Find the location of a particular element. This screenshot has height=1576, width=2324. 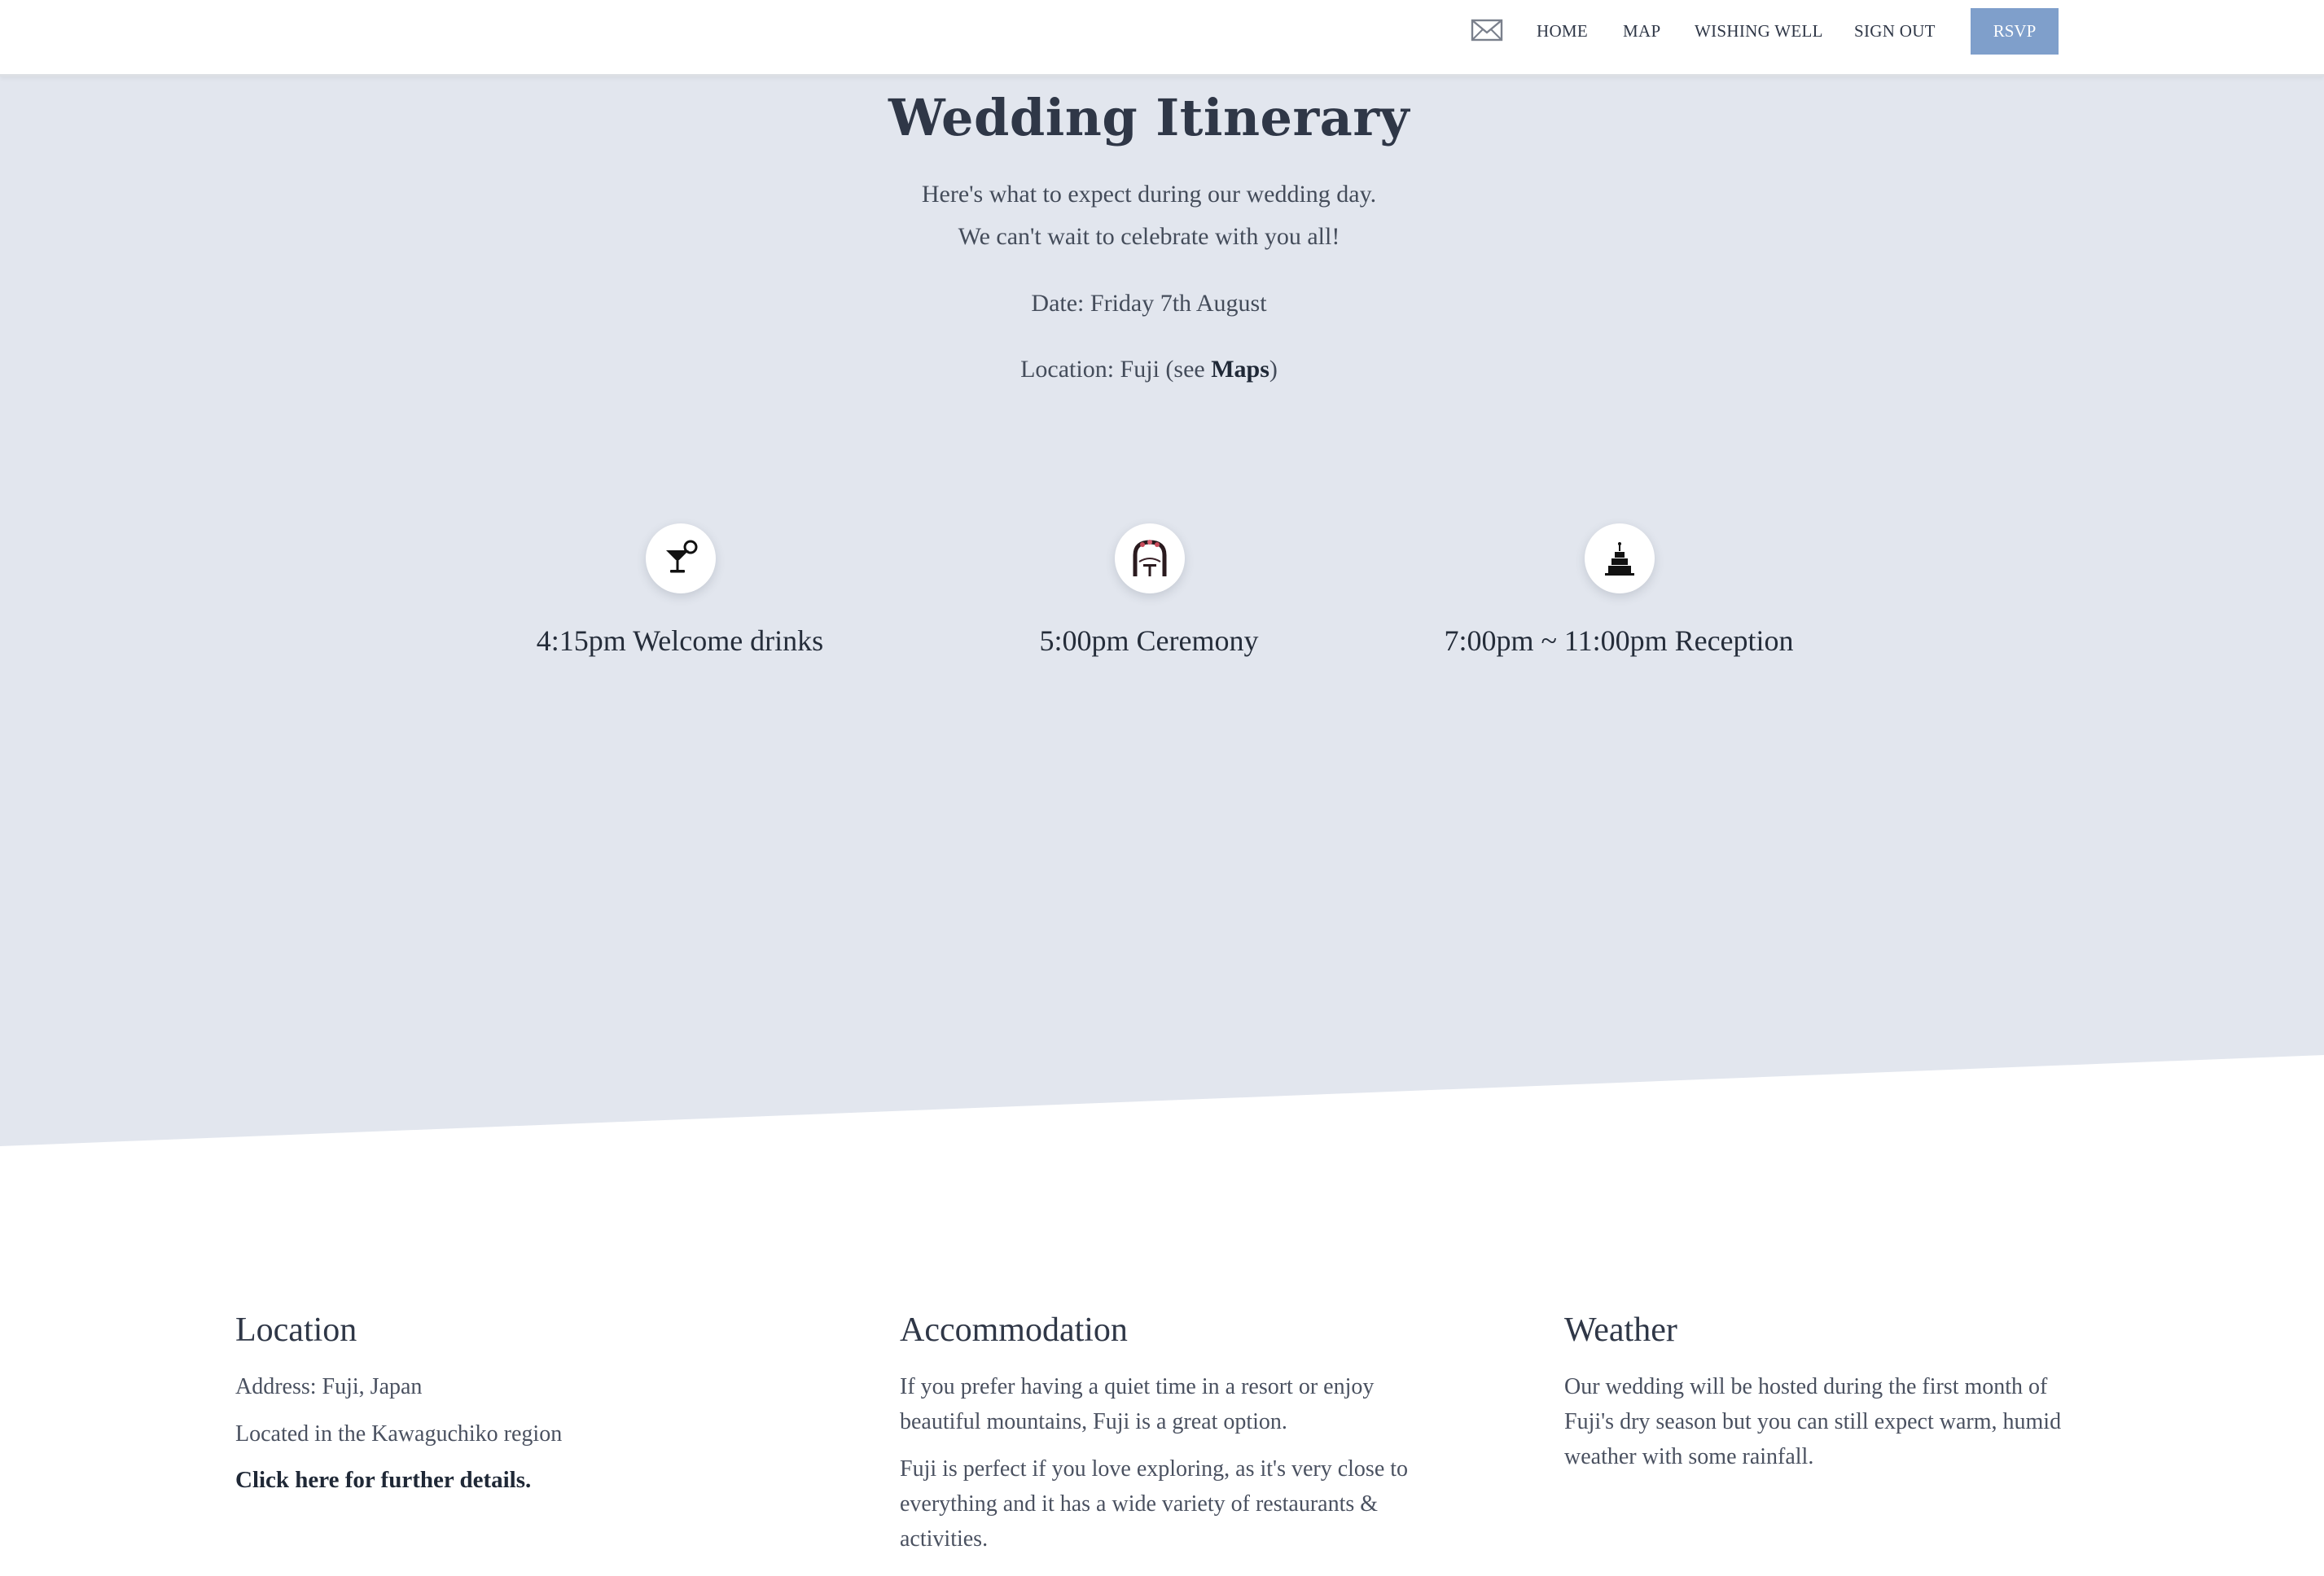

nav-sign-out-link: SIGN OUT is located at coordinates (1895, 31).